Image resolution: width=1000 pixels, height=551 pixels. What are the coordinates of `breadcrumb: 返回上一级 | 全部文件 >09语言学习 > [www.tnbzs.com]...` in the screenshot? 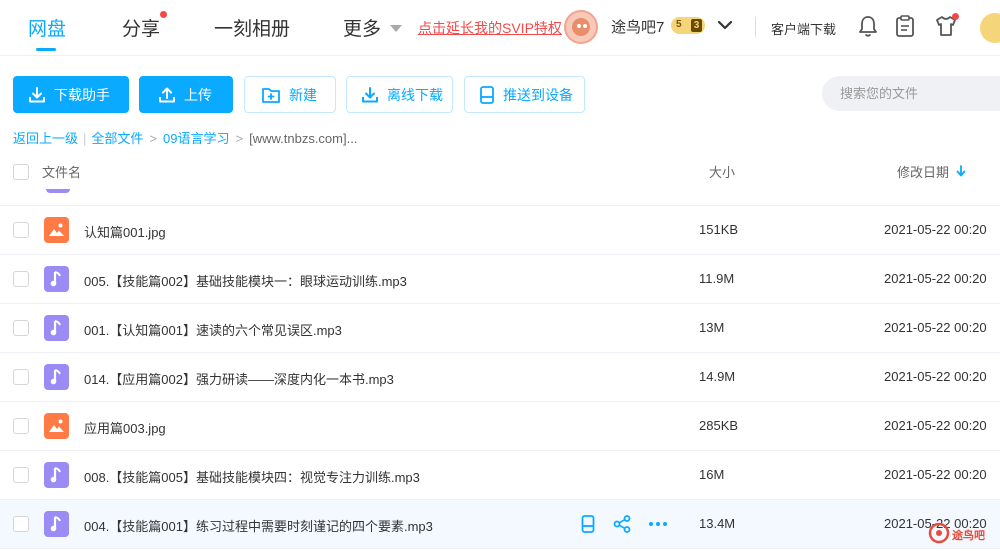 It's located at (185, 137).